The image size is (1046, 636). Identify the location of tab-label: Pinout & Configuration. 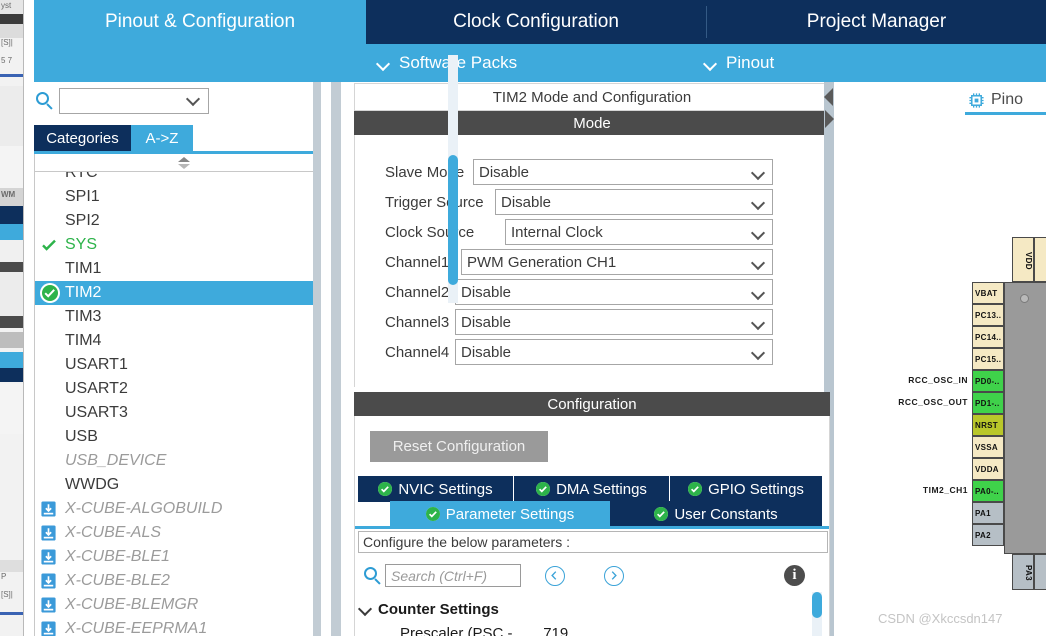
(200, 21).